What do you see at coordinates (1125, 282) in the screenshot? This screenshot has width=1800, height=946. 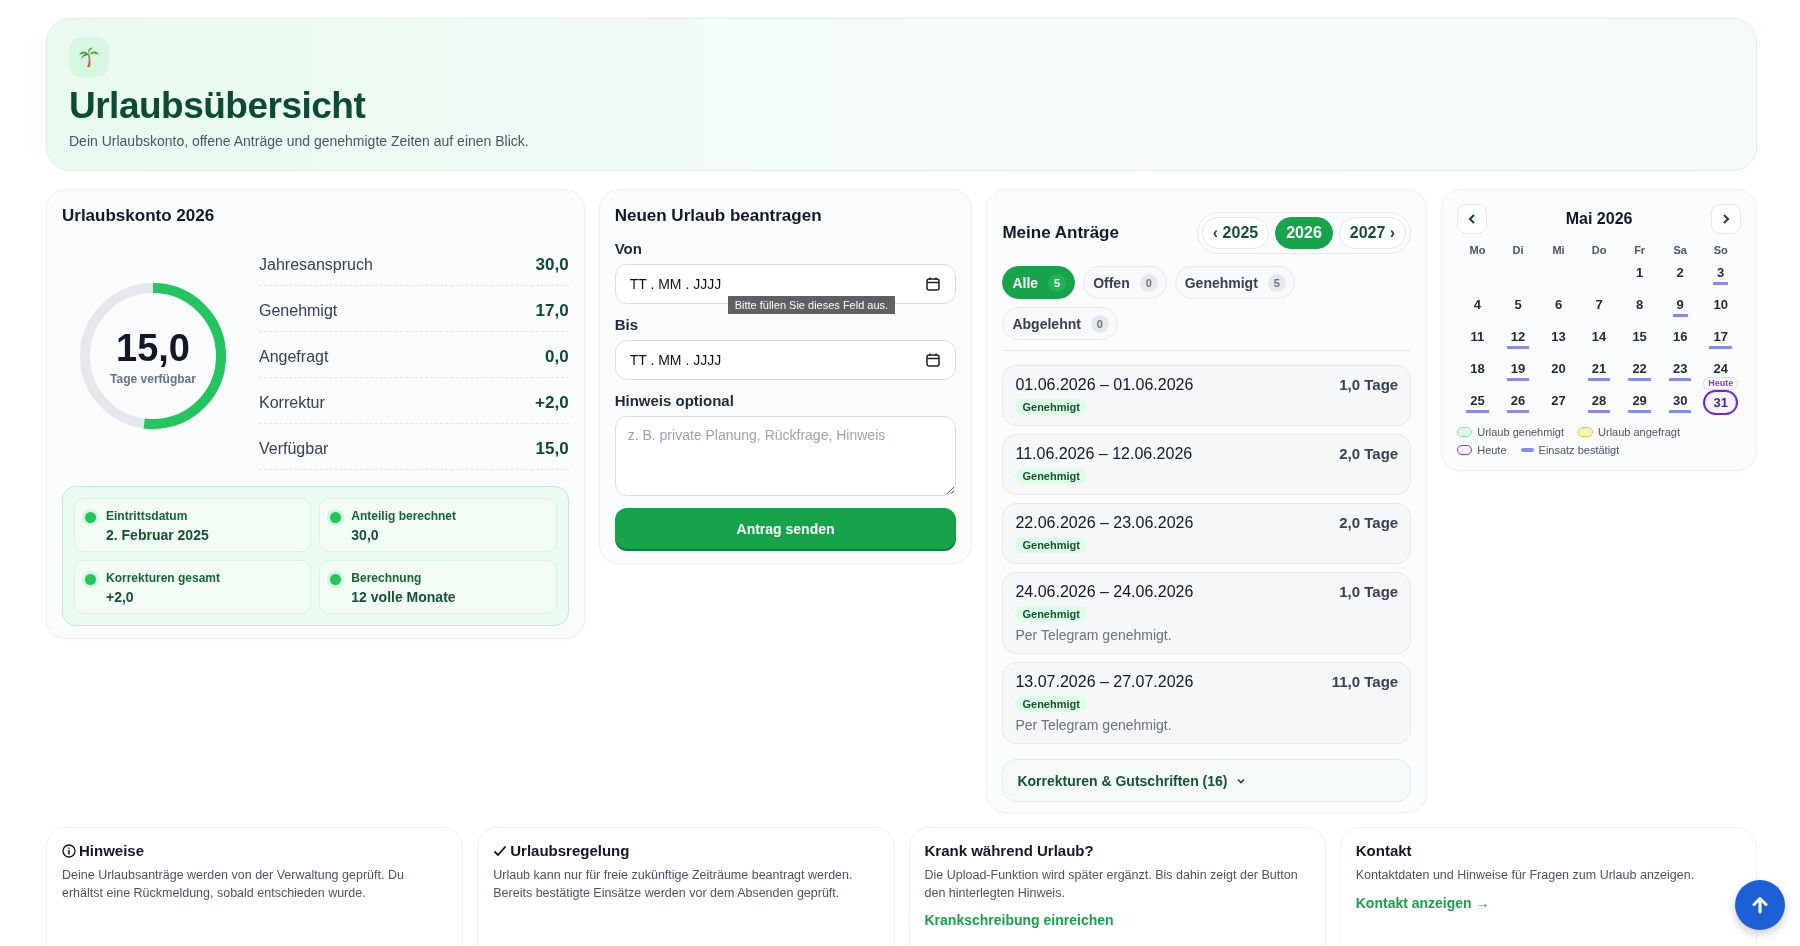 I see `filter-chip: Offen 0` at bounding box center [1125, 282].